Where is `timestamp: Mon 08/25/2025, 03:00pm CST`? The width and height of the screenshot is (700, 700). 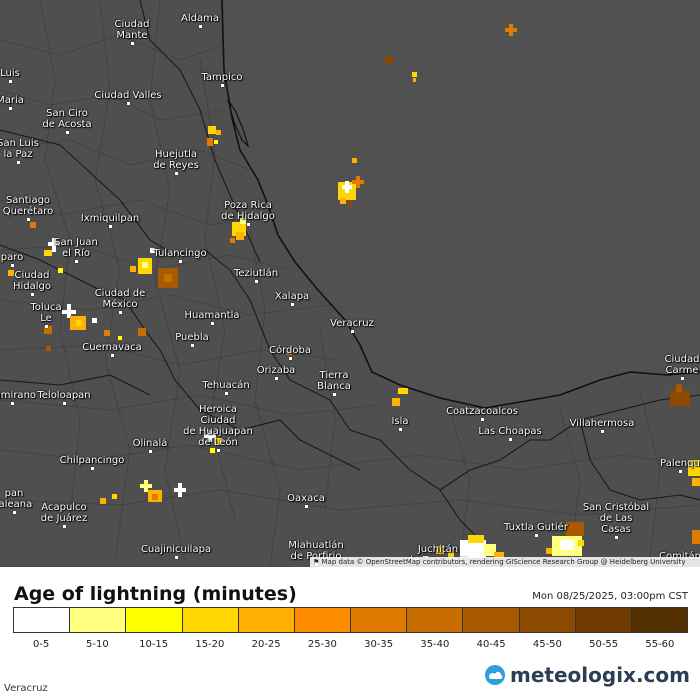
timestamp: Mon 08/25/2025, 03:00pm CST is located at coordinates (610, 596).